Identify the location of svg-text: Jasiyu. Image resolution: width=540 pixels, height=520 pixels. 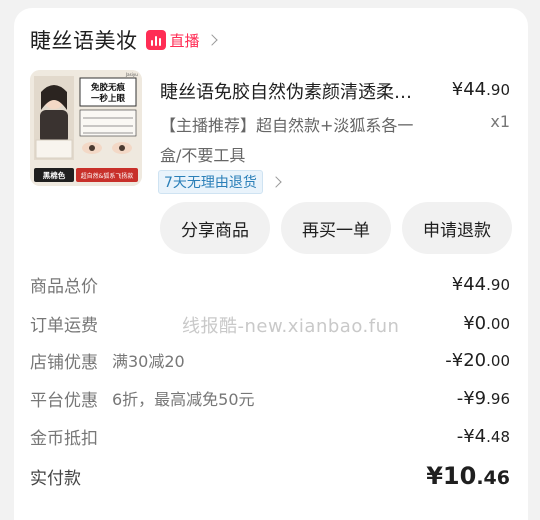
(131, 74).